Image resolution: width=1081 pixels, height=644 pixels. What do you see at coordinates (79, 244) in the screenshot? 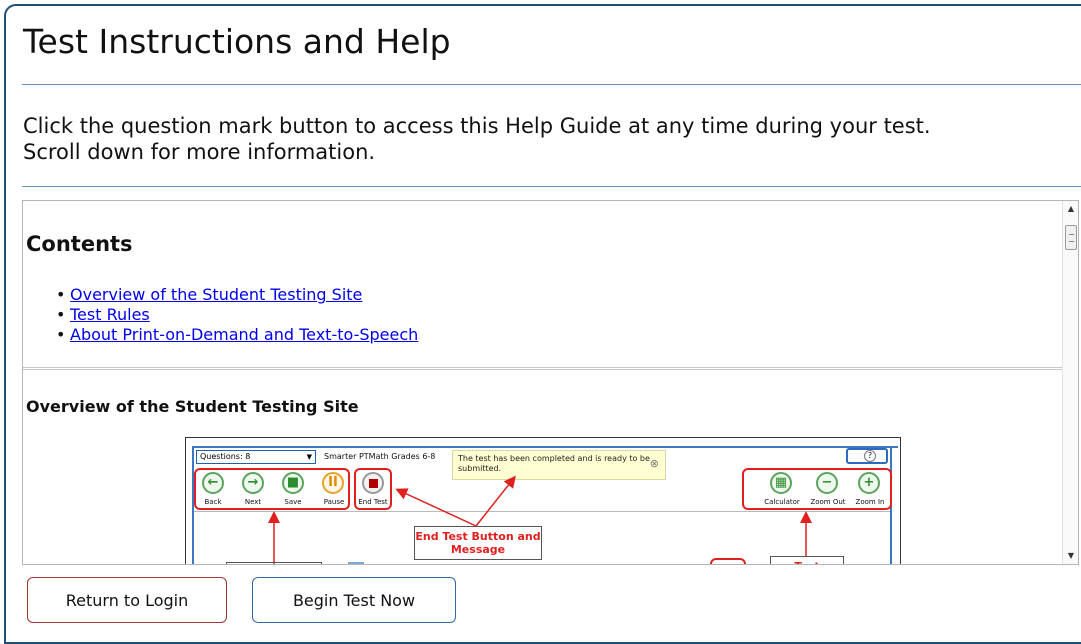
I see `contents-heading: Contents` at bounding box center [79, 244].